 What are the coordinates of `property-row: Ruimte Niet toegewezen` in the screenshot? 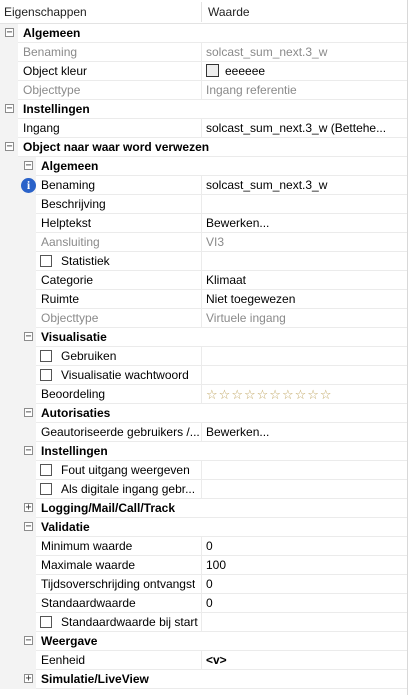 It's located at (203, 299).